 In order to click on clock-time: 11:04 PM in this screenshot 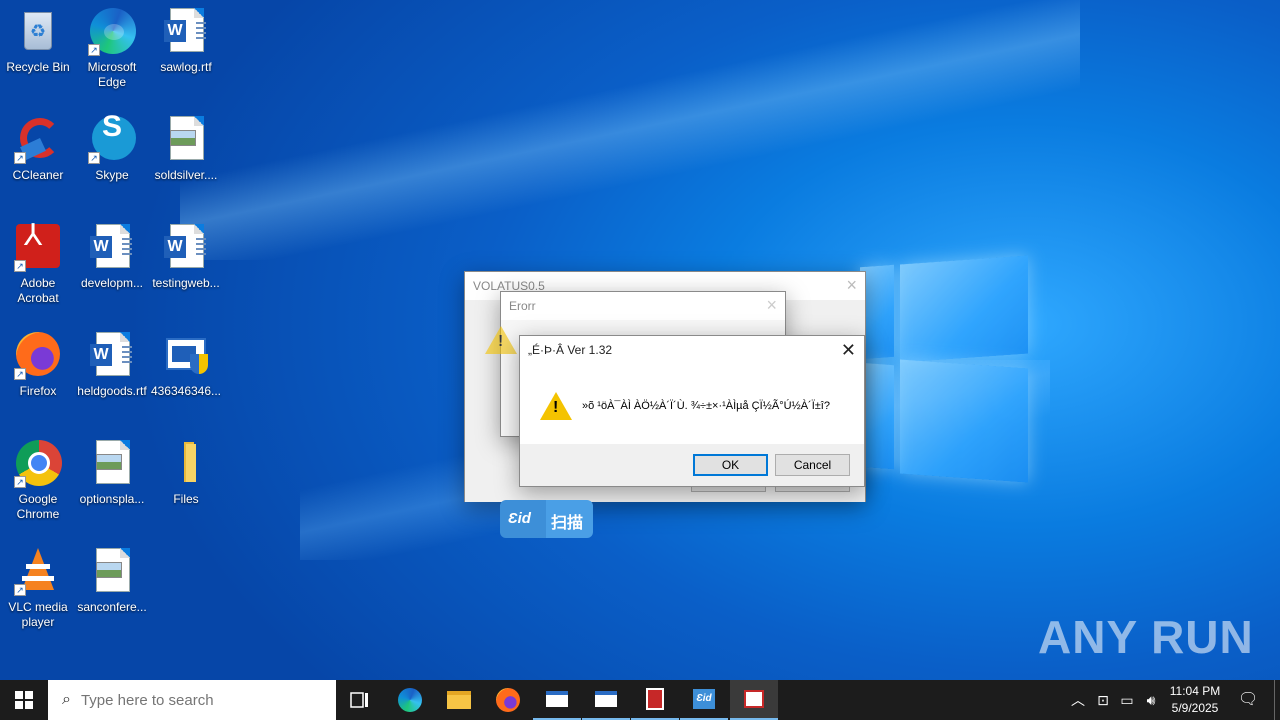, I will do `click(1195, 691)`.